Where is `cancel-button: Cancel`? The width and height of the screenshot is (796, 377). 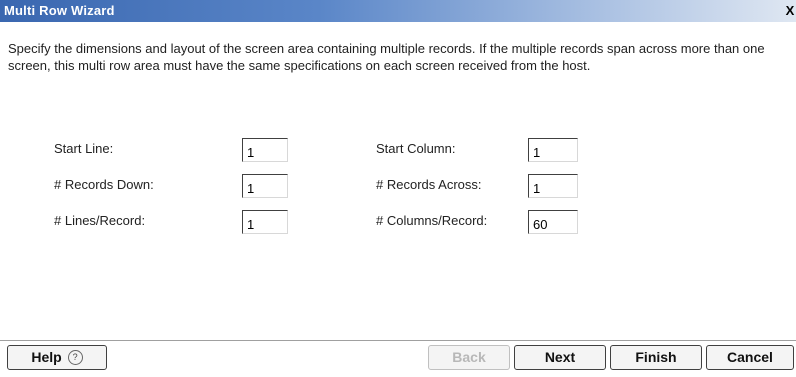 cancel-button: Cancel is located at coordinates (750, 357).